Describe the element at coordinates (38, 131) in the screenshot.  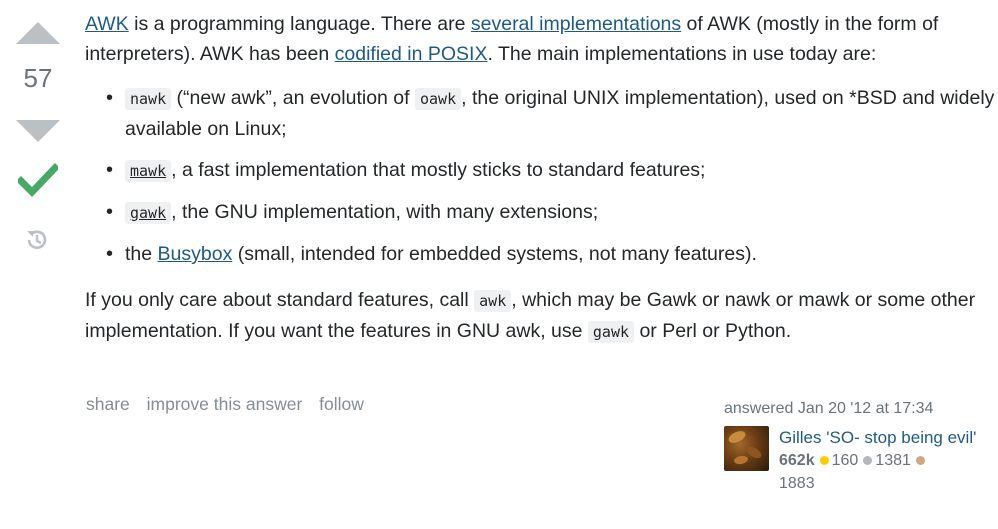
I see `vote-down-arrow-icon` at that location.